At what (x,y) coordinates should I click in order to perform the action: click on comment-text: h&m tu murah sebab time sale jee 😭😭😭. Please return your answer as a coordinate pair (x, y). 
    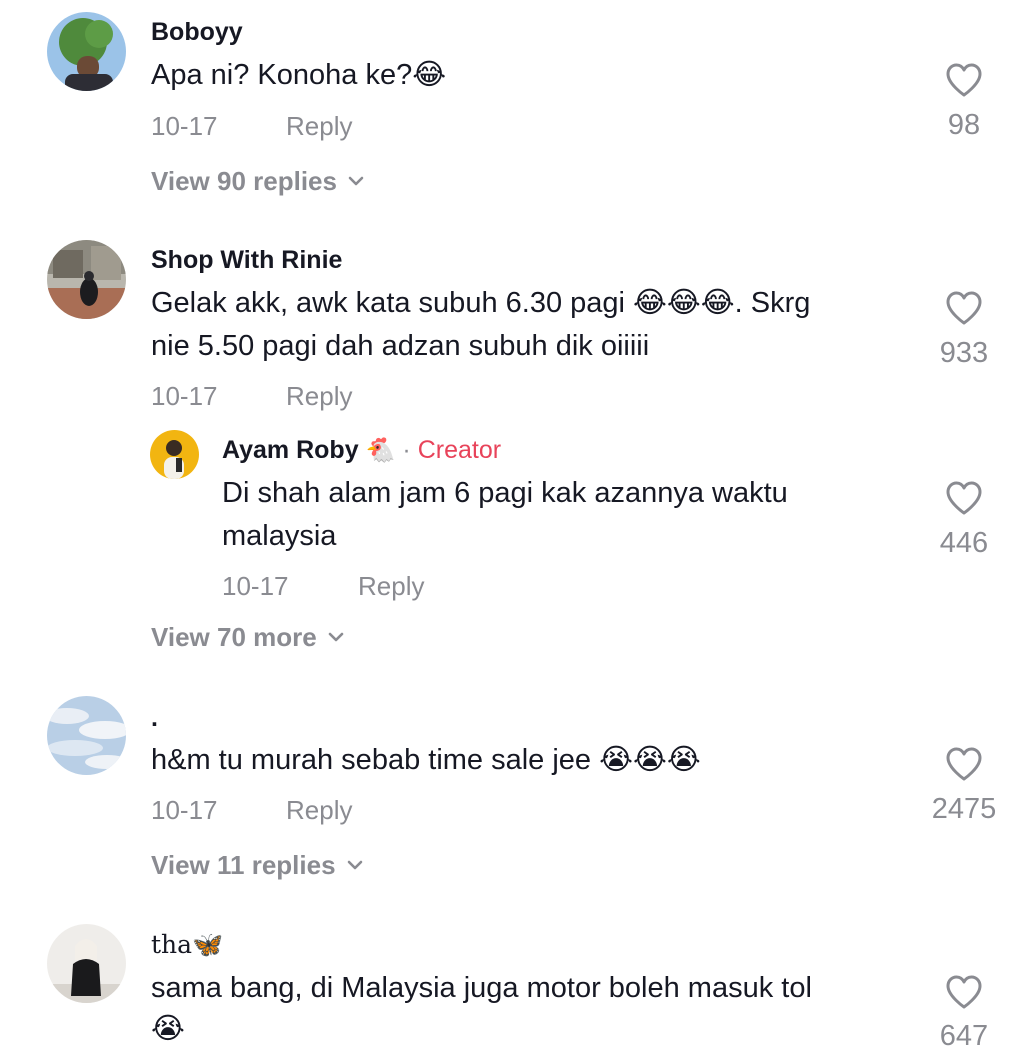
    Looking at the image, I should click on (426, 760).